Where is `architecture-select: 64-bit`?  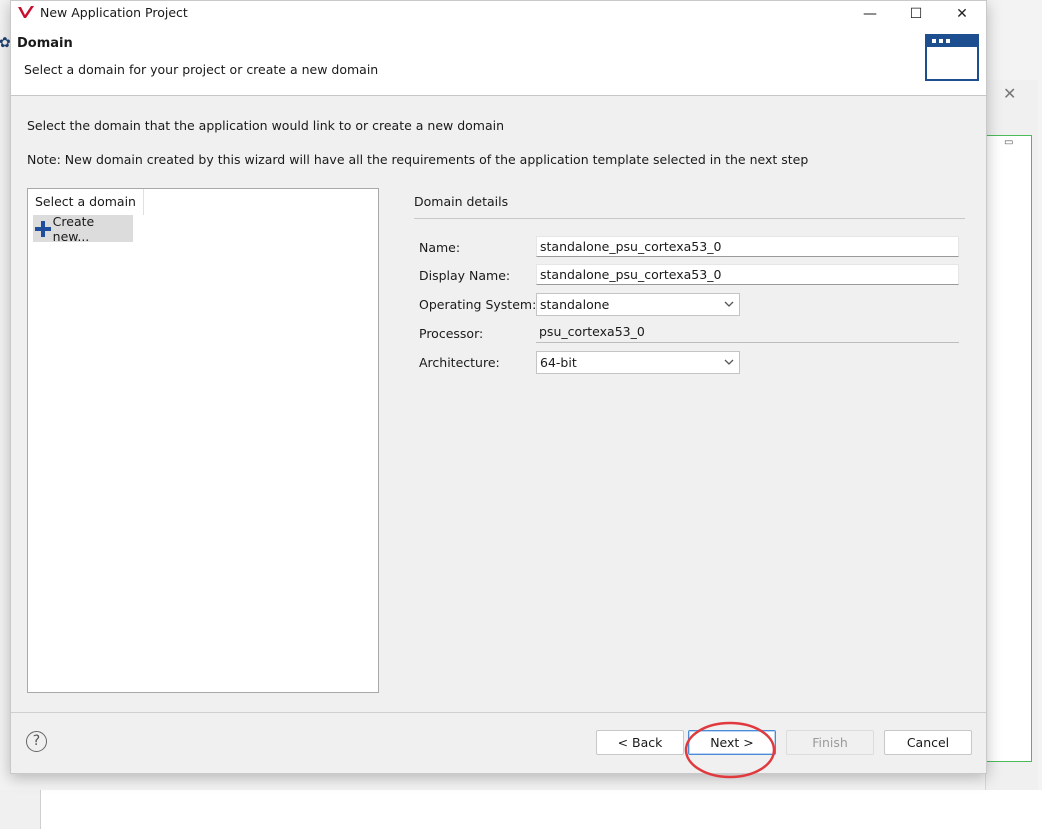
architecture-select: 64-bit is located at coordinates (638, 362).